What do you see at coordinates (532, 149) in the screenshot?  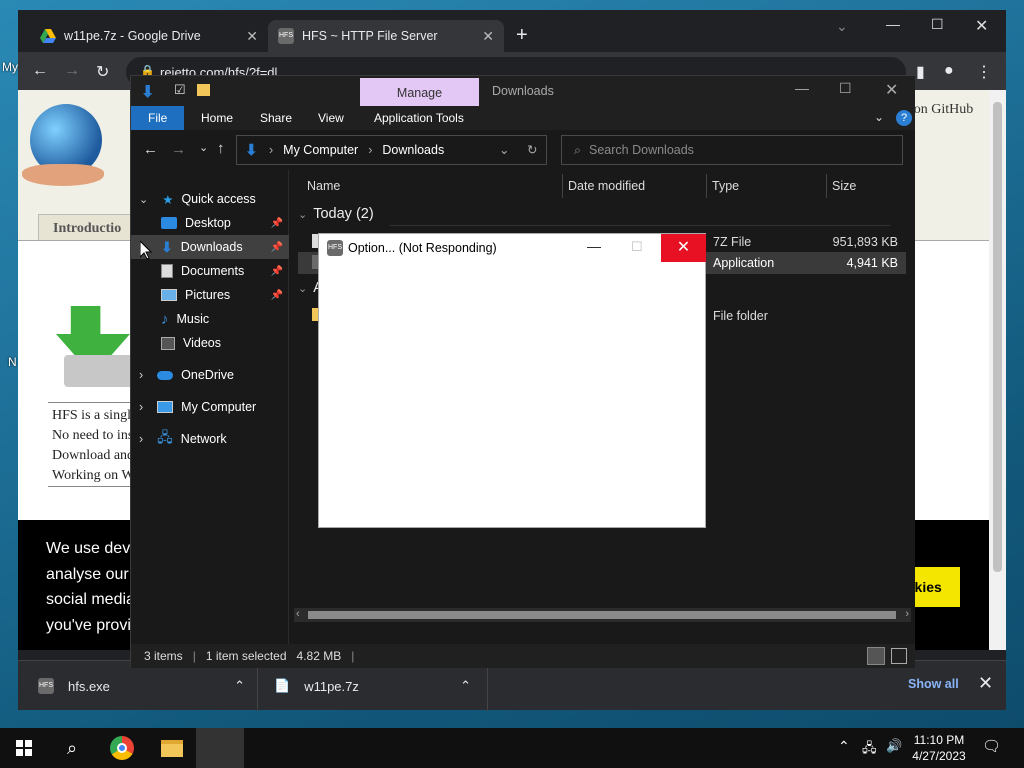 I see `refresh-icon: ↻` at bounding box center [532, 149].